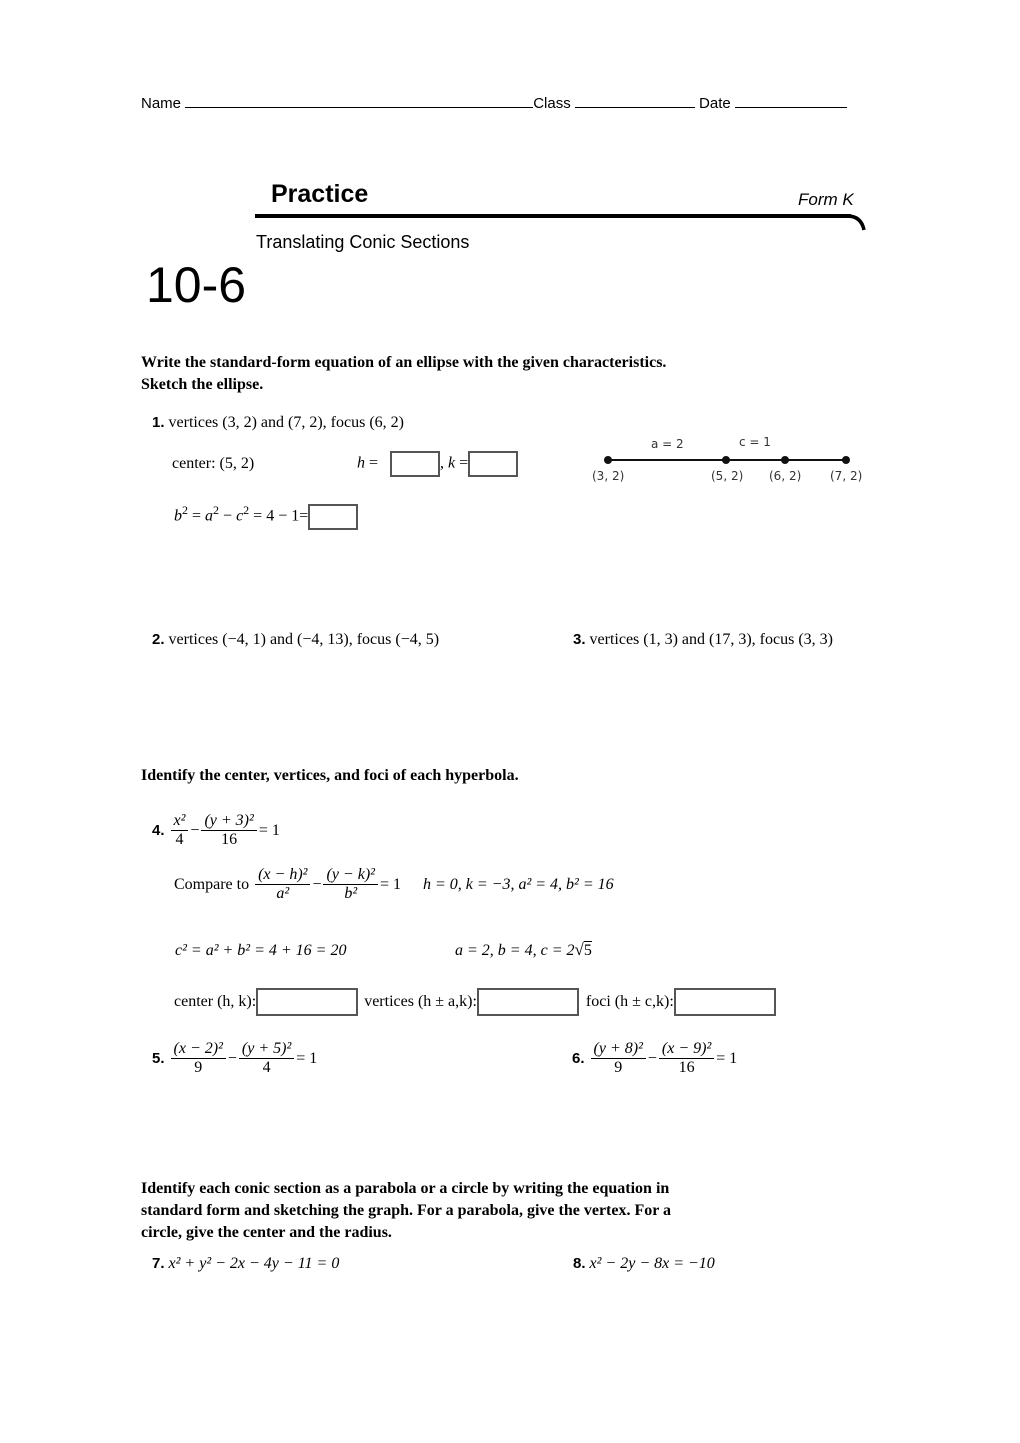  I want to click on fraction: x² 4, so click(179, 830).